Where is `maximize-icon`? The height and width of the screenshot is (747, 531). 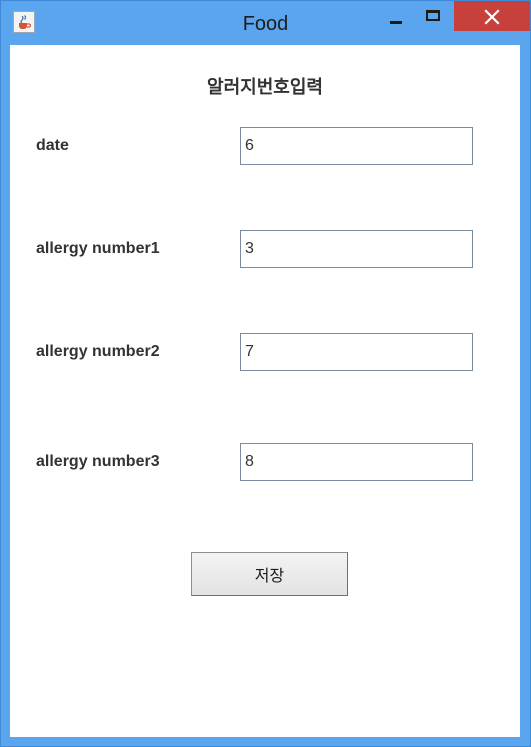 maximize-icon is located at coordinates (433, 16).